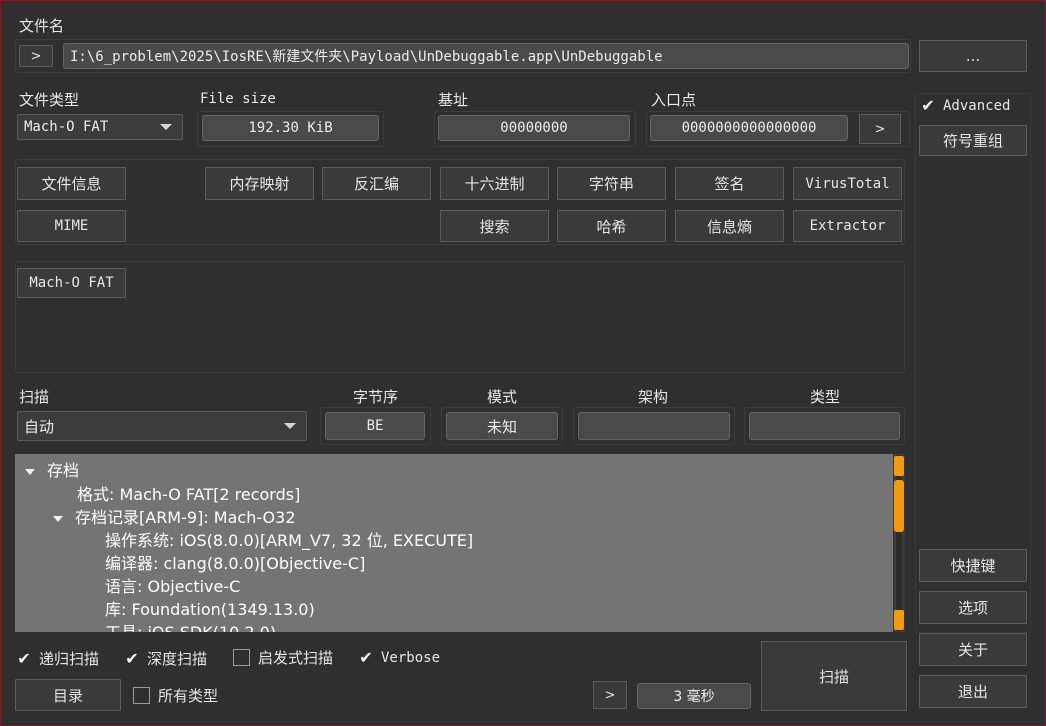  Describe the element at coordinates (71, 183) in the screenshot. I see `file-info-button: 文件信息` at that location.